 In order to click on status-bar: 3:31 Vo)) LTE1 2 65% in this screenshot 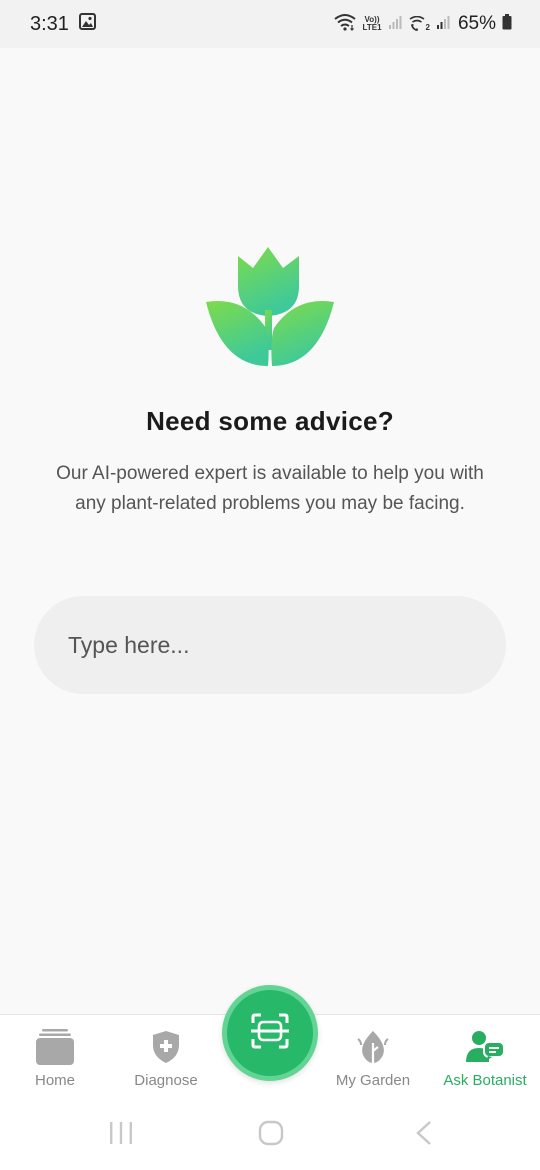, I will do `click(270, 24)`.